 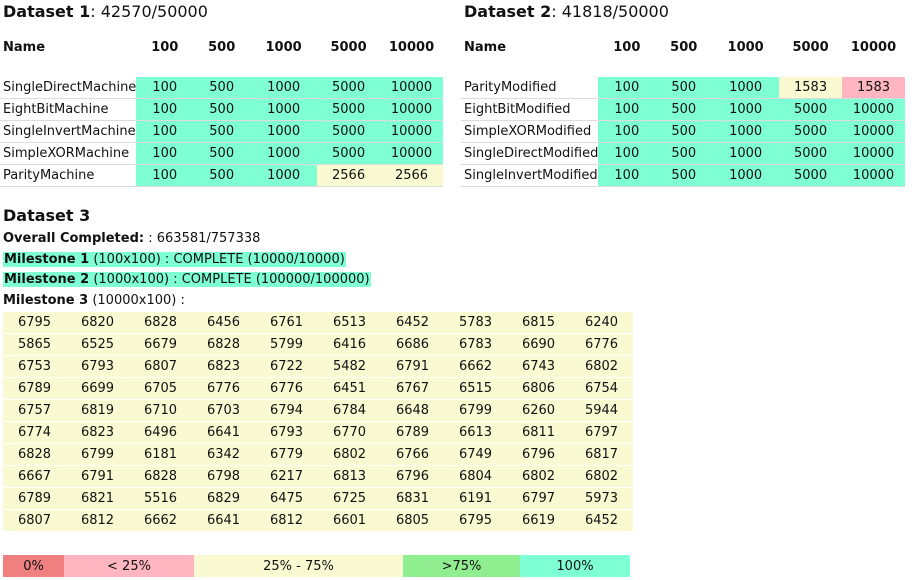 What do you see at coordinates (508, 11) in the screenshot?
I see `dataset2-title: Dataset 2` at bounding box center [508, 11].